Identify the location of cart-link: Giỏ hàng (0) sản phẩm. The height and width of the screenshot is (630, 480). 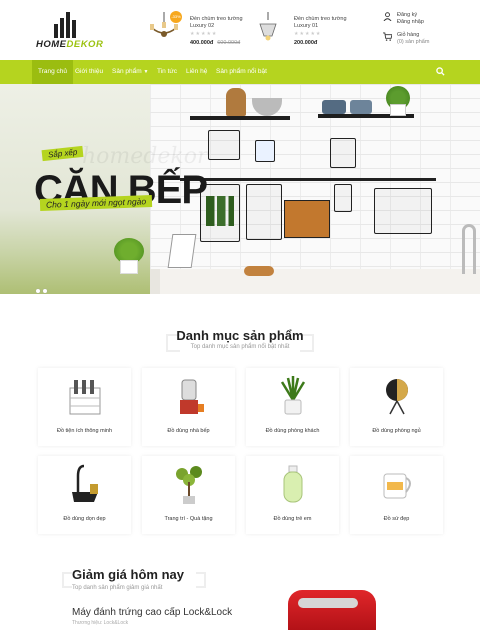
(406, 38).